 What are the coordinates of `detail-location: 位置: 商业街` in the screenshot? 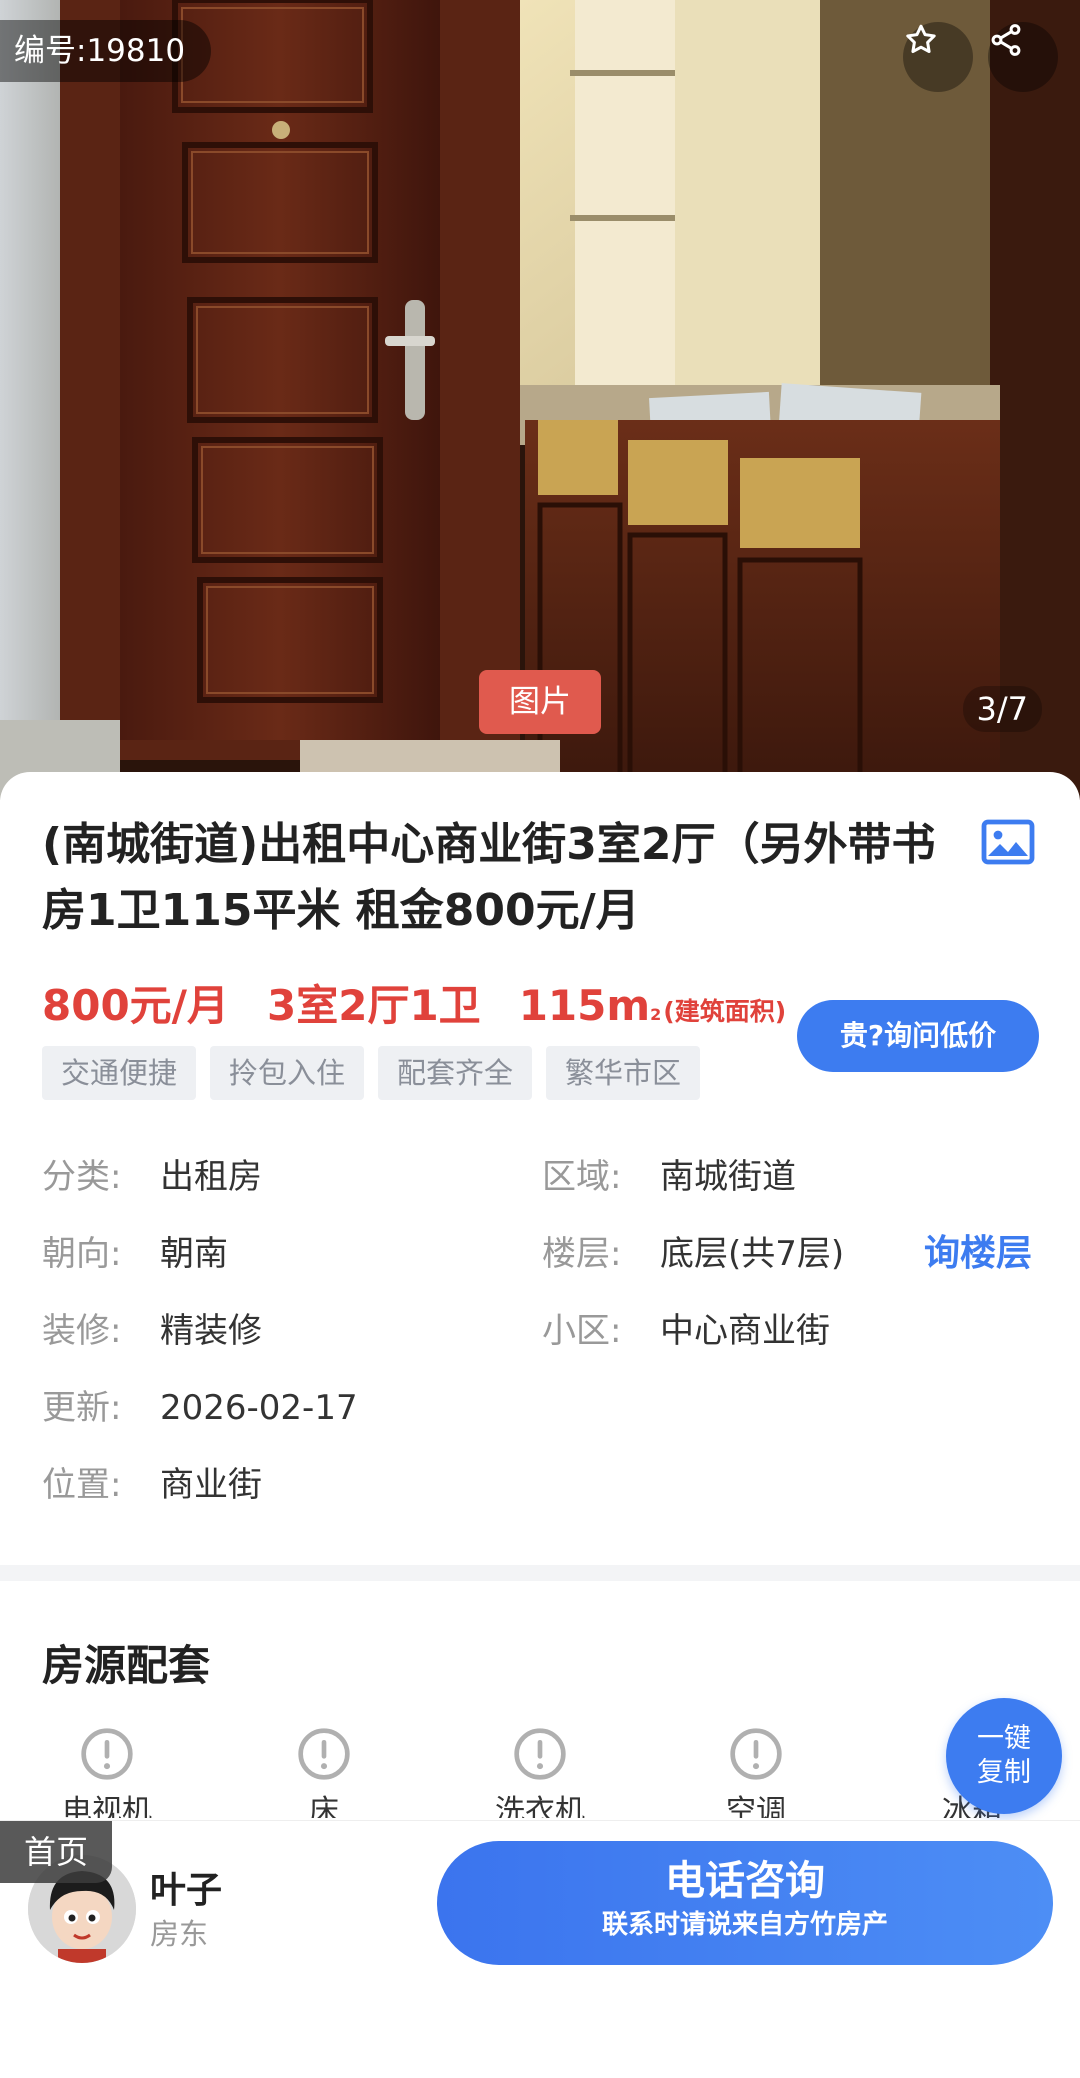 It's located at (152, 1485).